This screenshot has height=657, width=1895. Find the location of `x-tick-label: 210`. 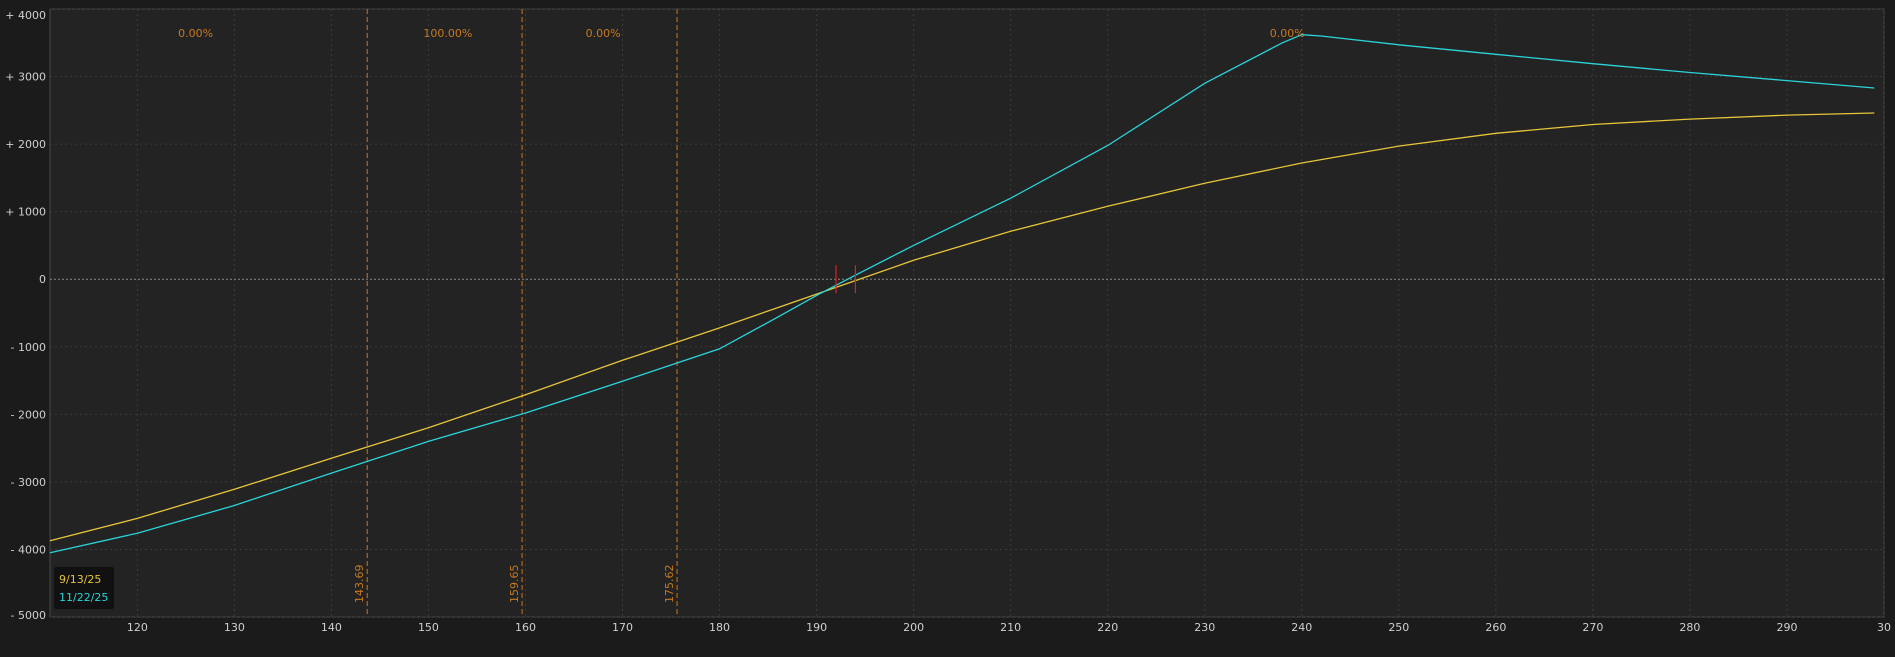

x-tick-label: 210 is located at coordinates (1010, 627).